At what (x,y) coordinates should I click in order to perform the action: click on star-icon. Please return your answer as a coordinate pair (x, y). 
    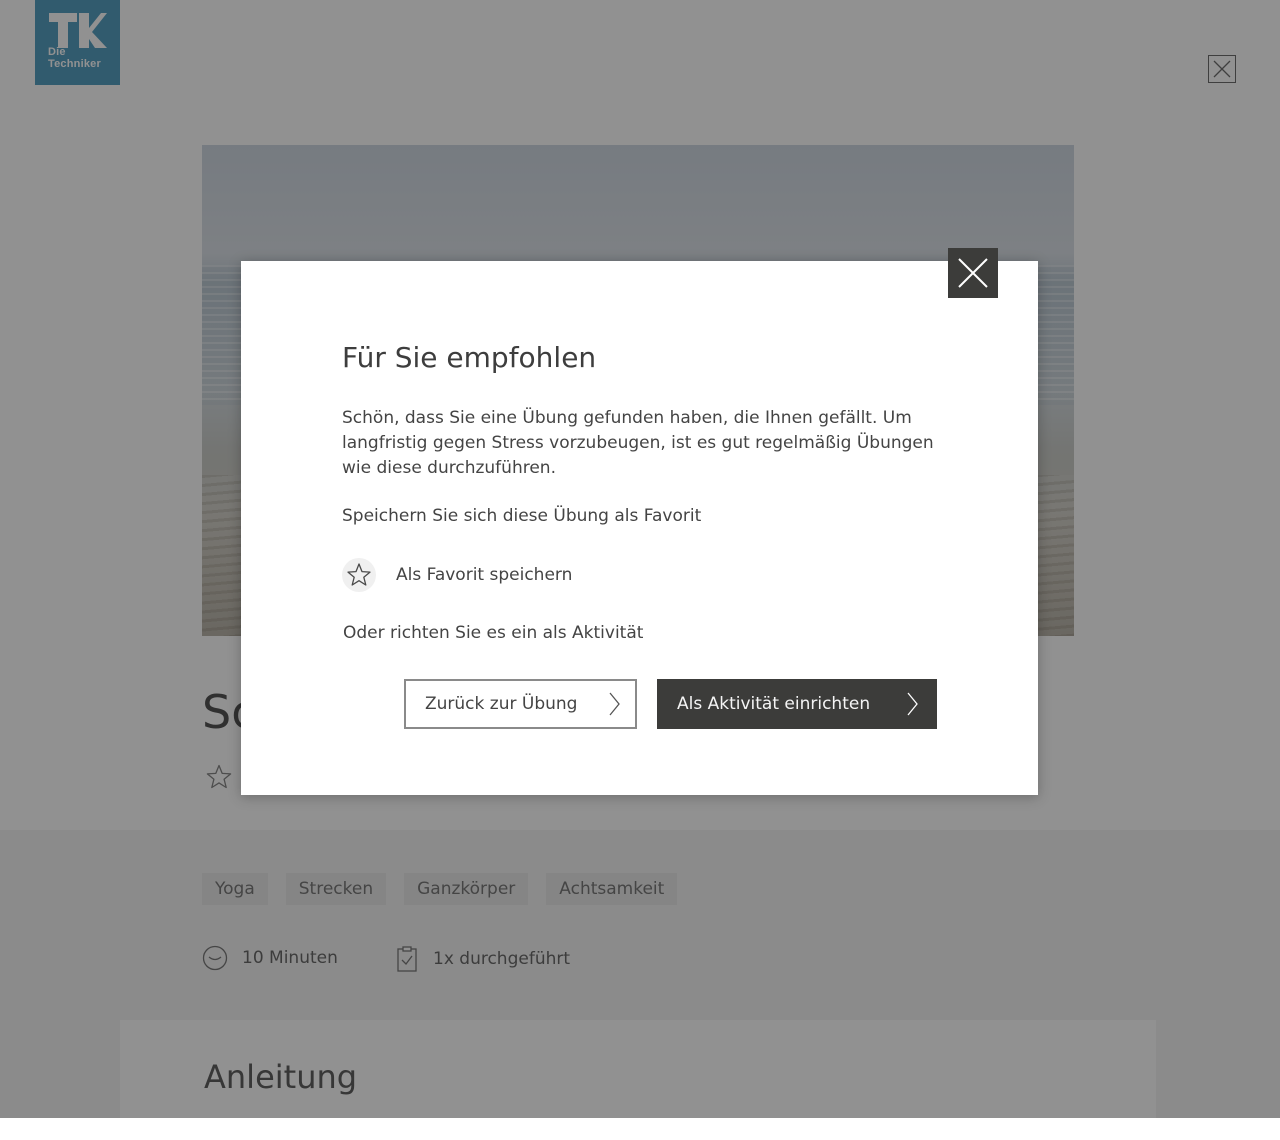
    Looking at the image, I should click on (359, 574).